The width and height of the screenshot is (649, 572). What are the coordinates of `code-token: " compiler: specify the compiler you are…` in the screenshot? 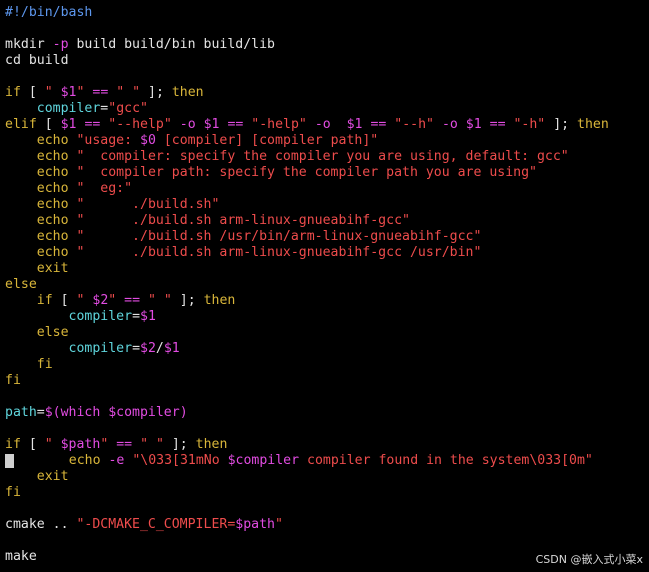 It's located at (322, 156).